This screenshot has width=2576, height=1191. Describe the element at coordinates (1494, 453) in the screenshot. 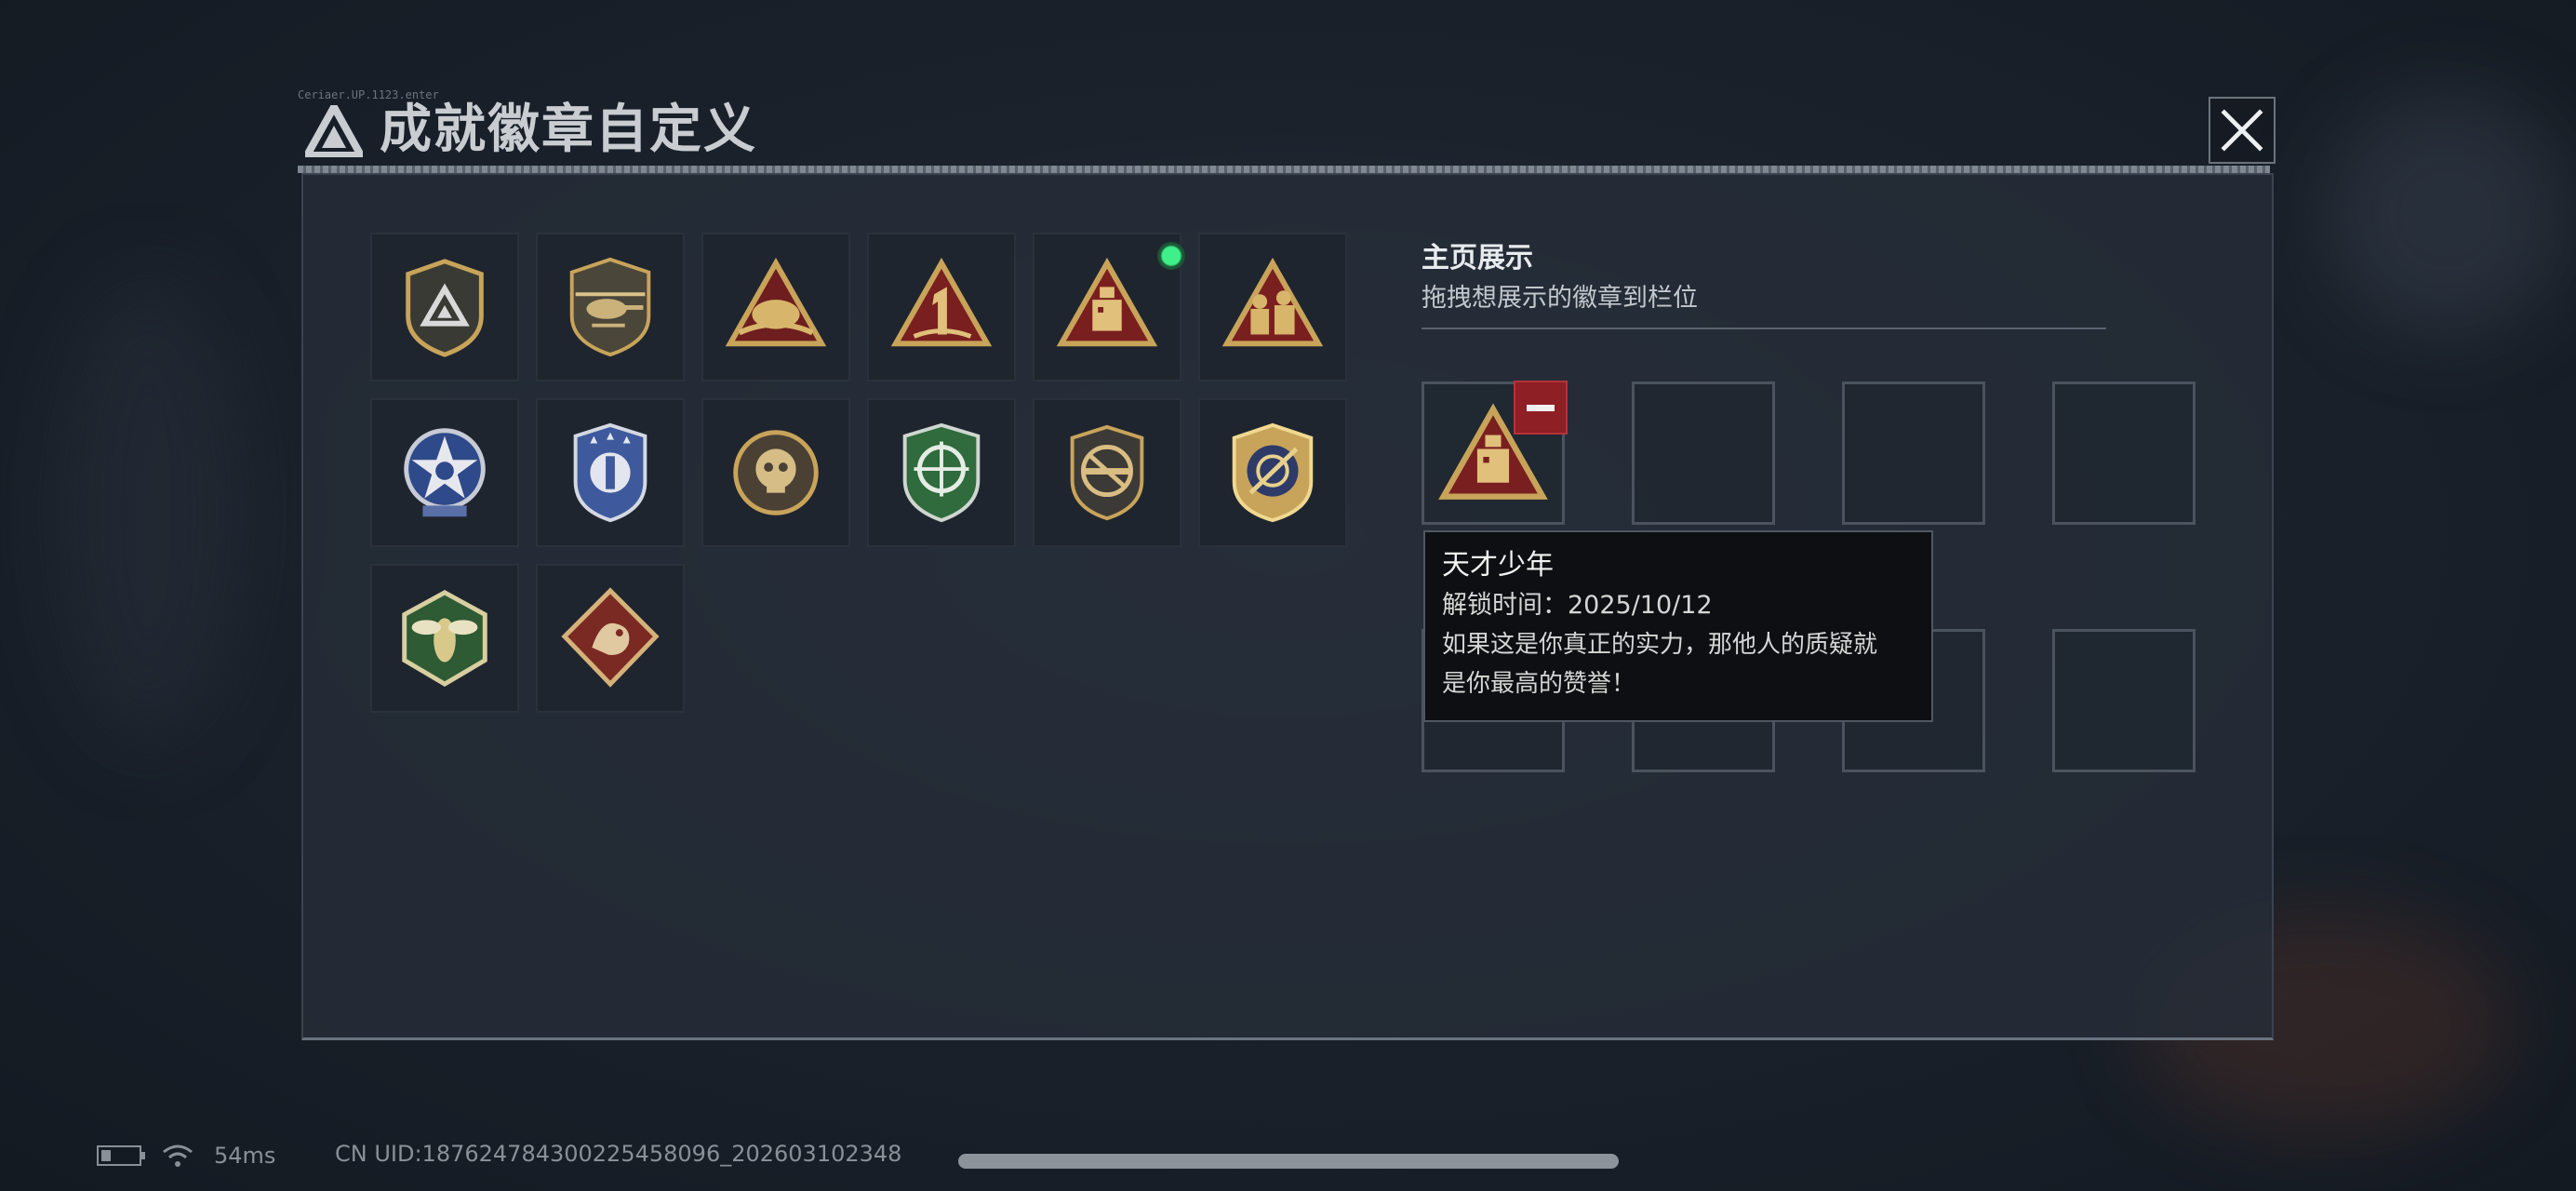

I see `showcase-slot-filled` at that location.